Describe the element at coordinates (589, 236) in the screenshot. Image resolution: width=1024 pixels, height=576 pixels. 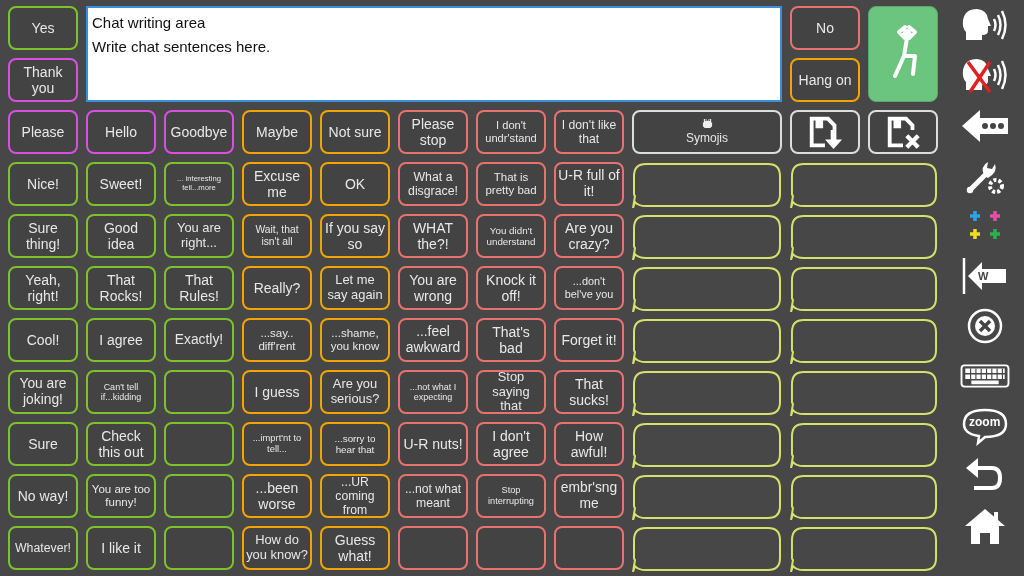
I see `phrase-button: Are you crazy?` at that location.